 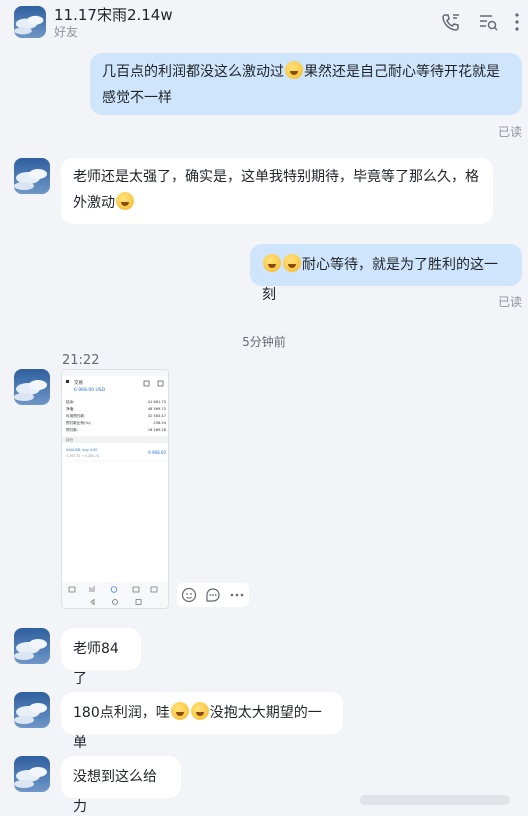 What do you see at coordinates (451, 22) in the screenshot?
I see `phone-icon` at bounding box center [451, 22].